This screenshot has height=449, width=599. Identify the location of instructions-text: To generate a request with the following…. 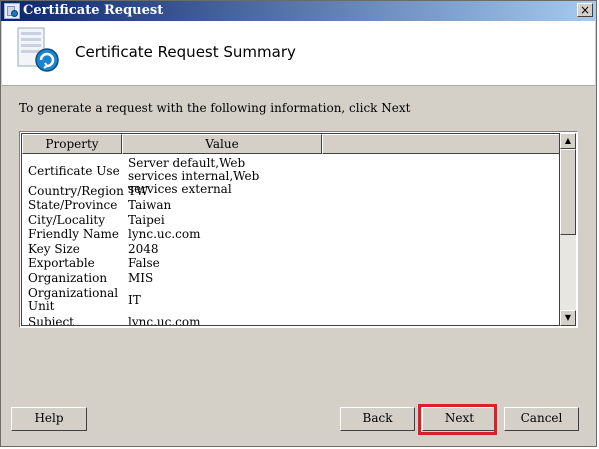
(215, 108).